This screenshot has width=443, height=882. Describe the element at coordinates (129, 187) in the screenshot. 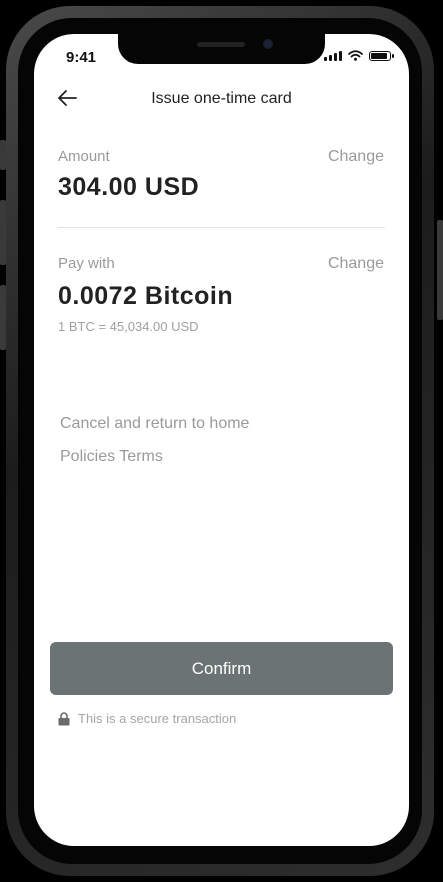

I see `amount-value: 304.00 USD` at that location.